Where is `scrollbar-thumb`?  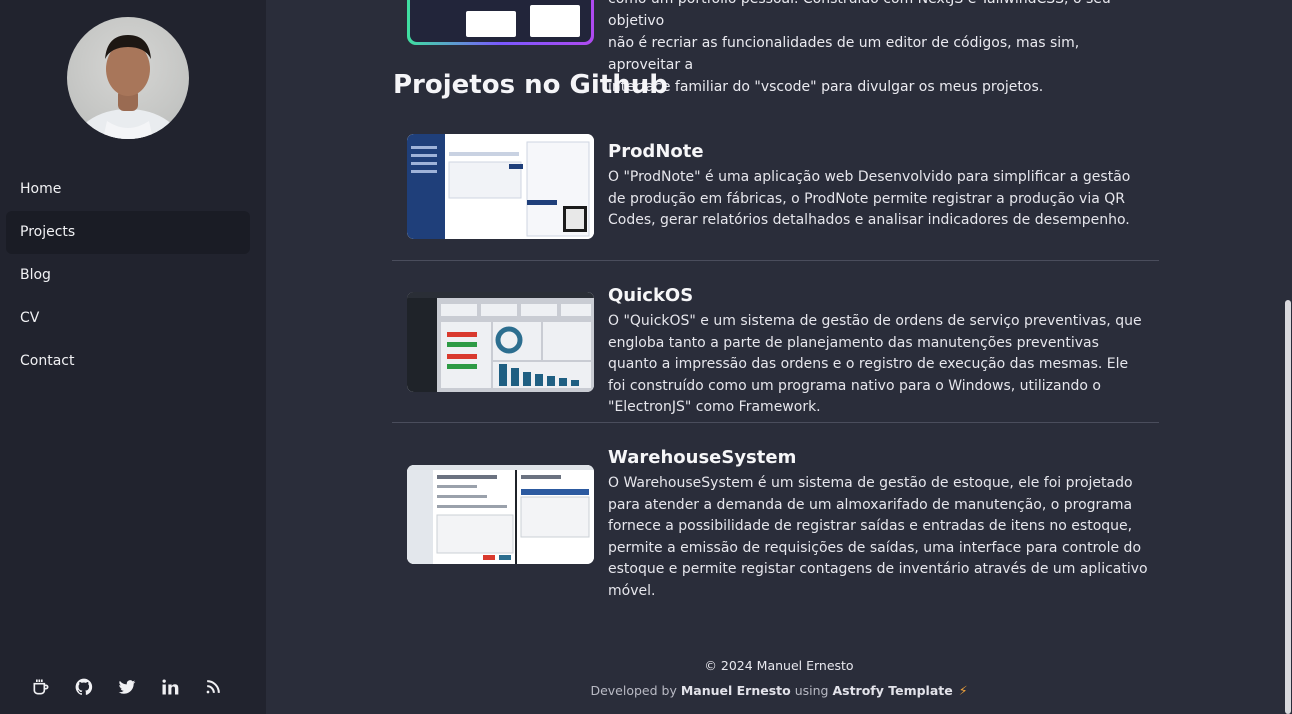 scrollbar-thumb is located at coordinates (1288, 507).